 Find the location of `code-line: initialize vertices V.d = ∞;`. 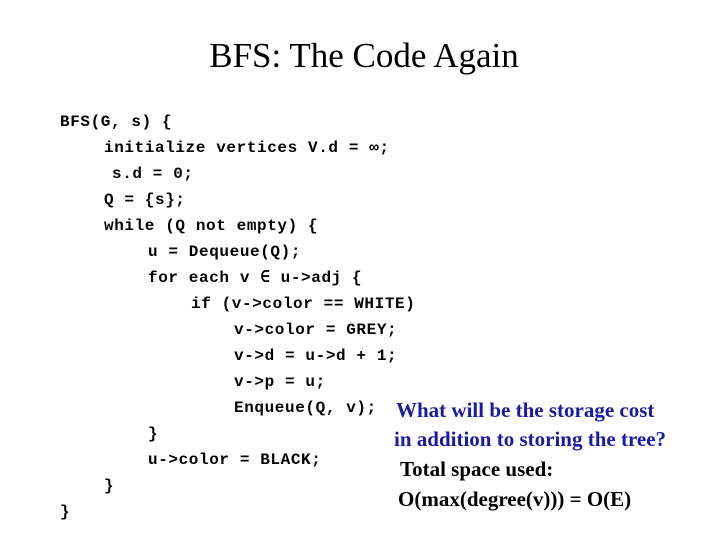

code-line: initialize vertices V.d = ∞; is located at coordinates (247, 148).